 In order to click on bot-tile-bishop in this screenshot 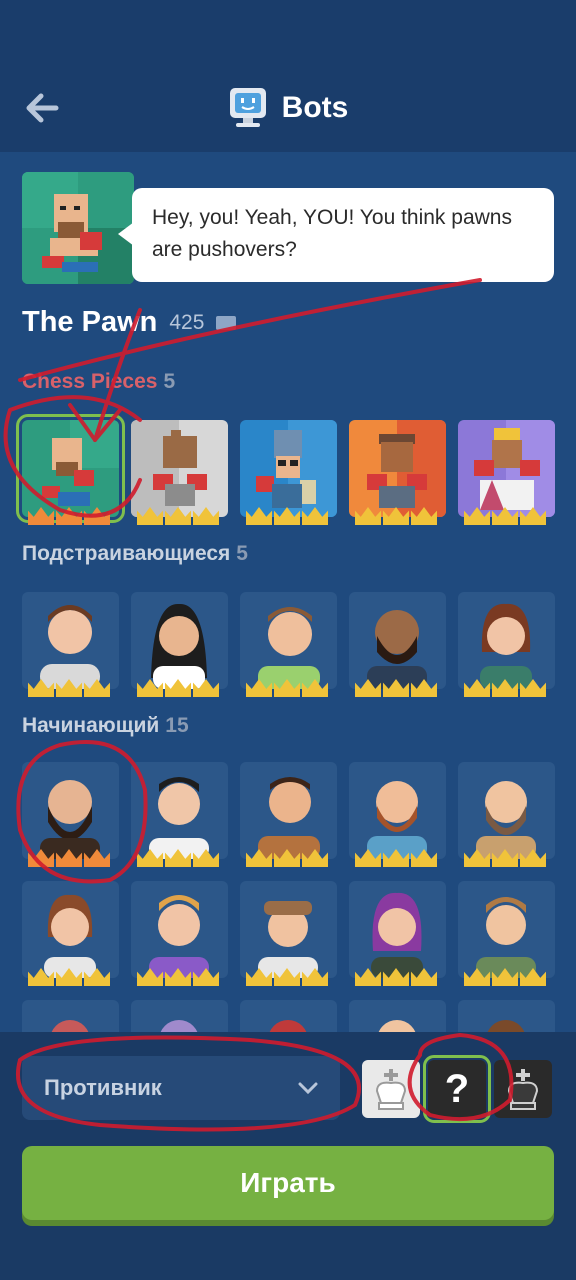, I will do `click(288, 472)`.